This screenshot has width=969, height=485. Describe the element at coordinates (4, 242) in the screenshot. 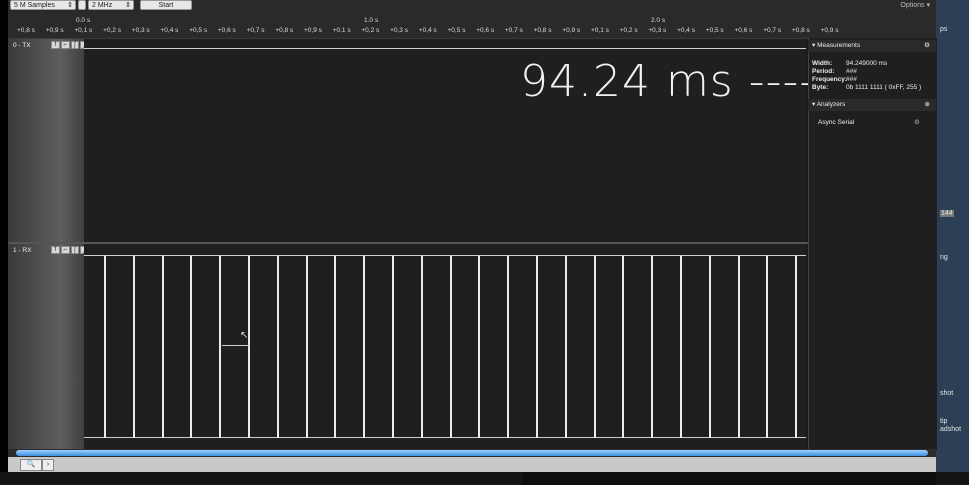

I see `desktop-left-edge` at that location.